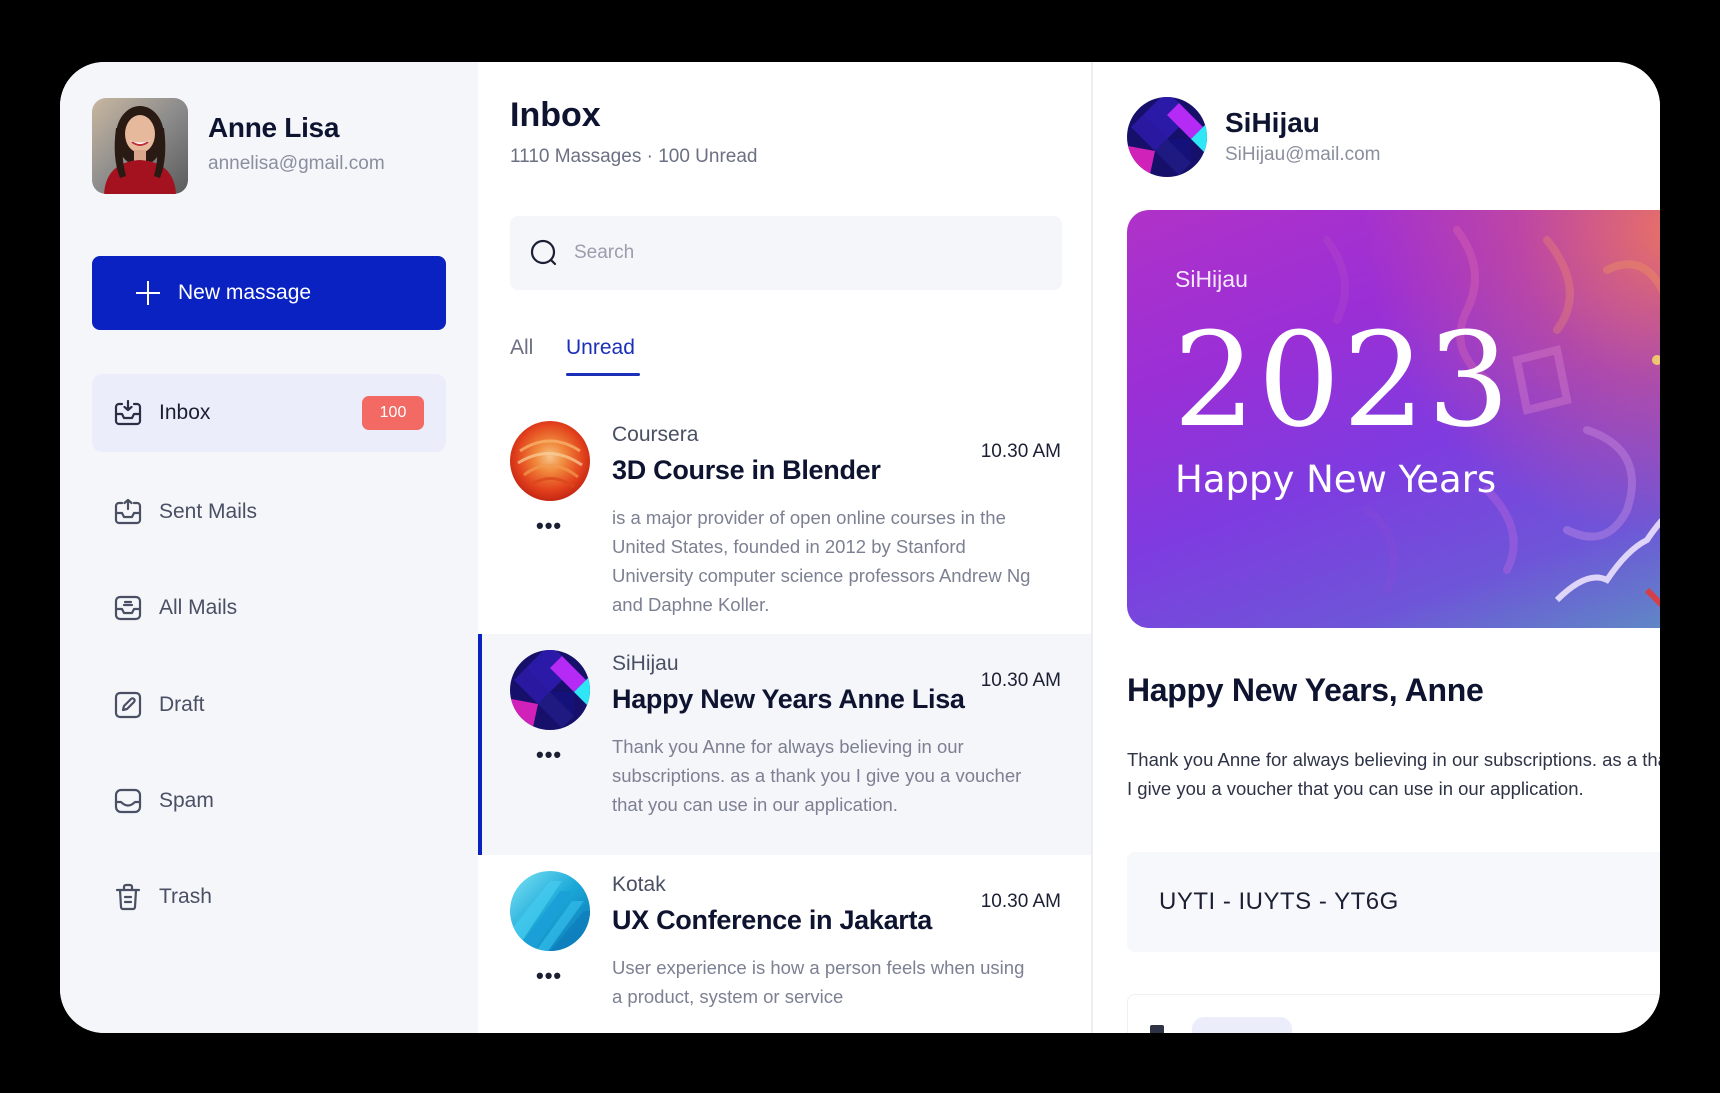  I want to click on banner-greeting: Happy New Years, so click(1336, 479).